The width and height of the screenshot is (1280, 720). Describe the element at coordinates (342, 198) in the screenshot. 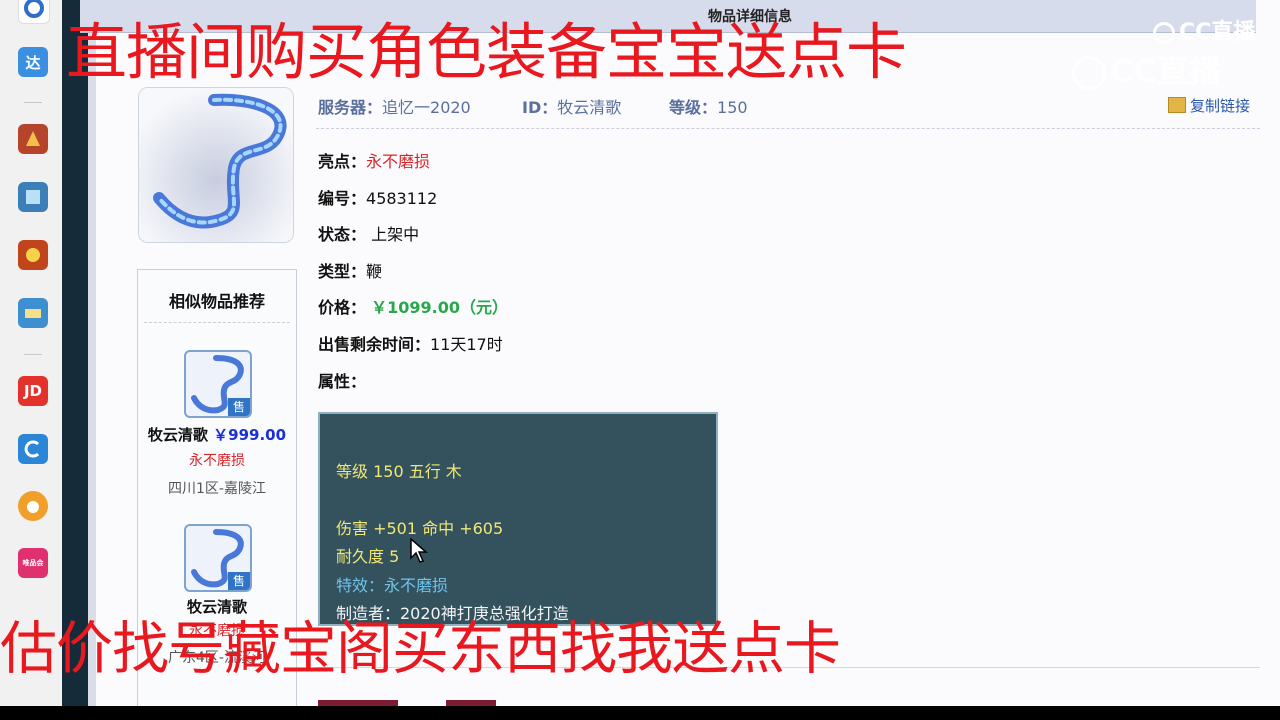

I see `number-label: 编号：` at that location.